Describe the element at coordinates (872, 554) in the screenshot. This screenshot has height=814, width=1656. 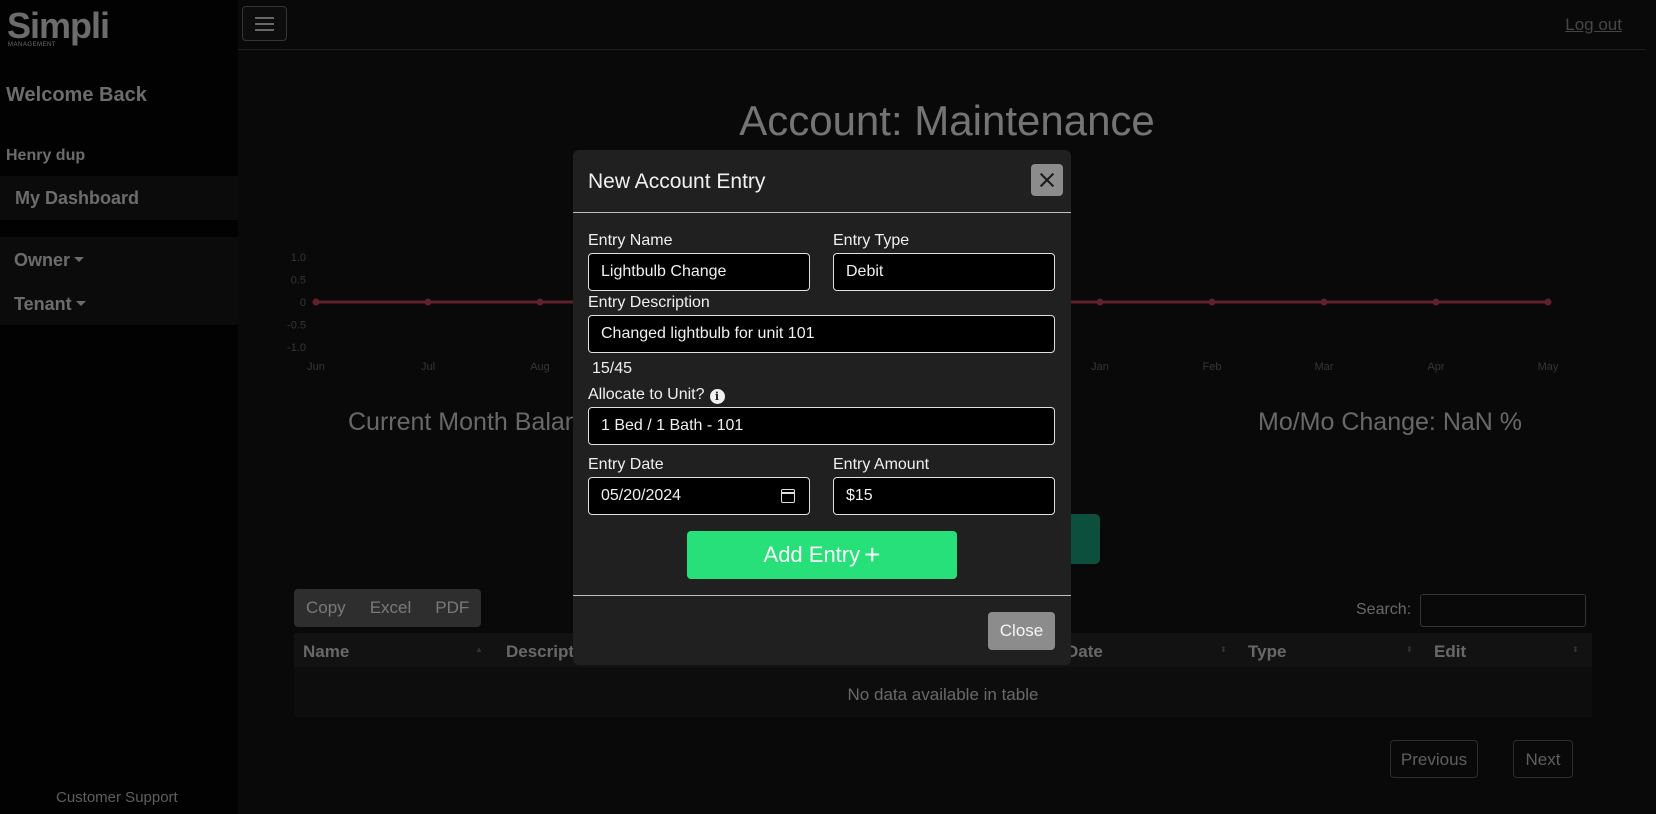
I see `plus-icon: +` at that location.